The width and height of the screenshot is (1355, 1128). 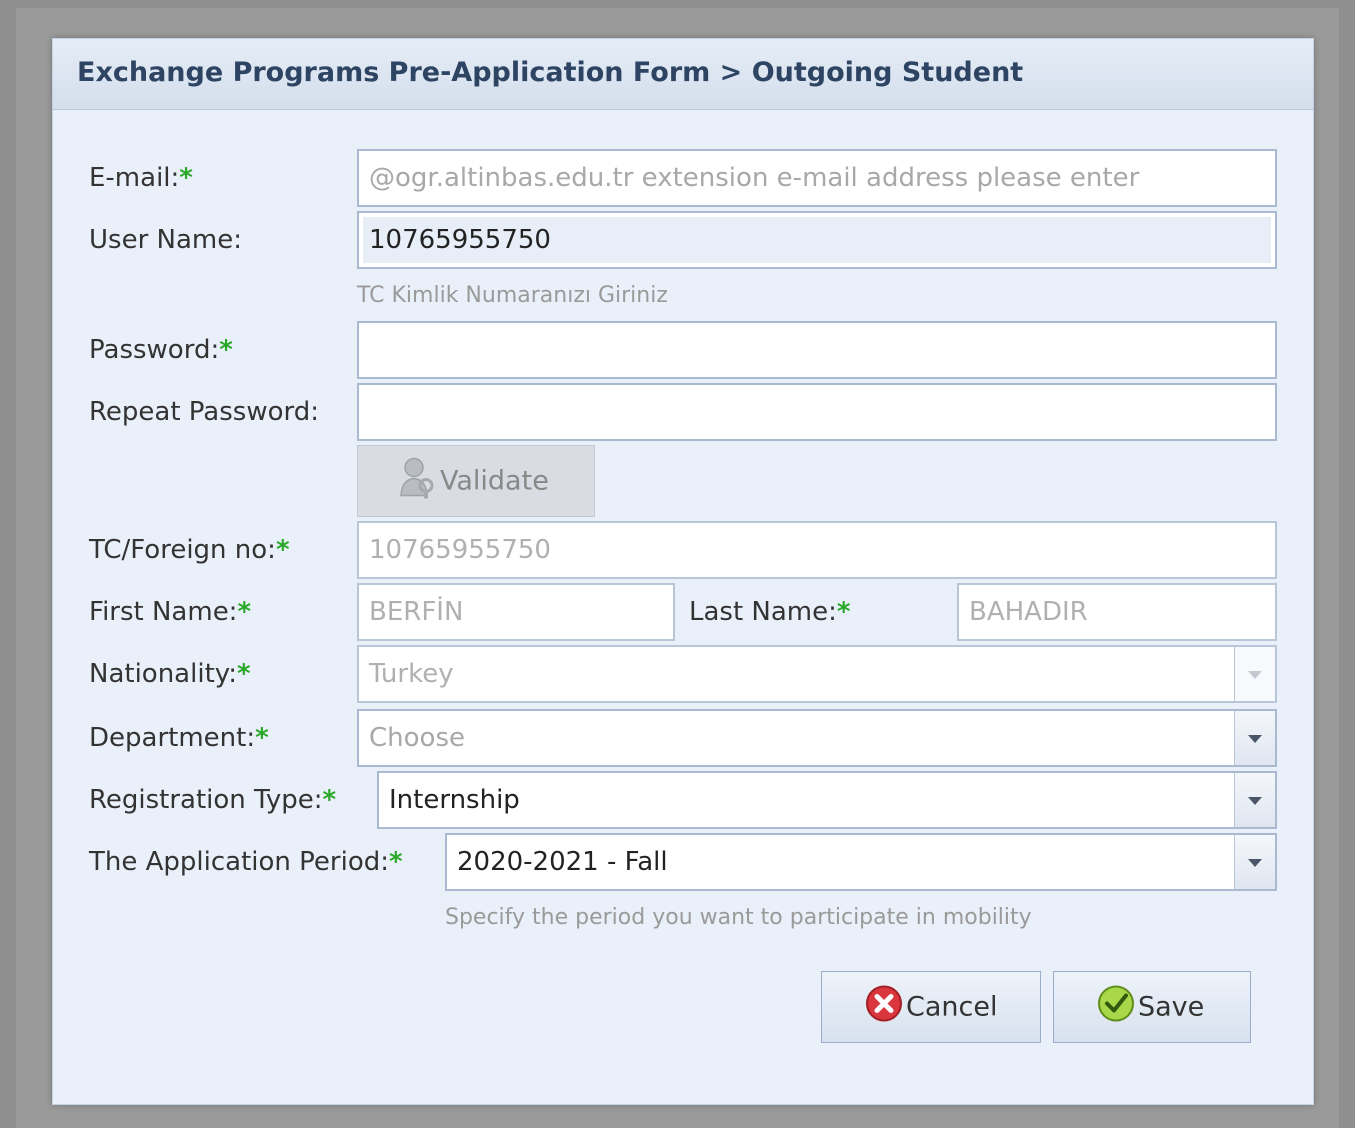 I want to click on password-input, so click(x=817, y=350).